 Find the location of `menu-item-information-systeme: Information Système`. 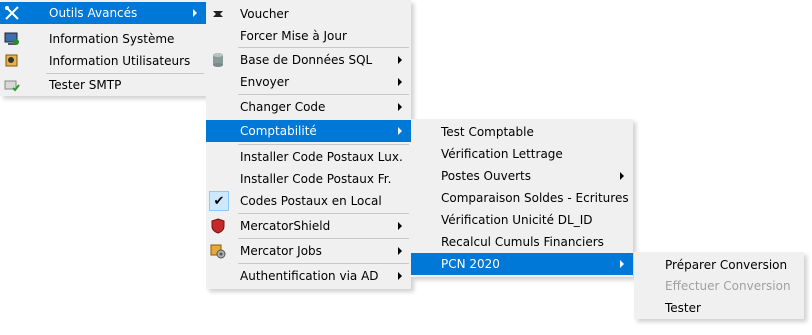

menu-item-information-systeme: Information Système is located at coordinates (103, 39).